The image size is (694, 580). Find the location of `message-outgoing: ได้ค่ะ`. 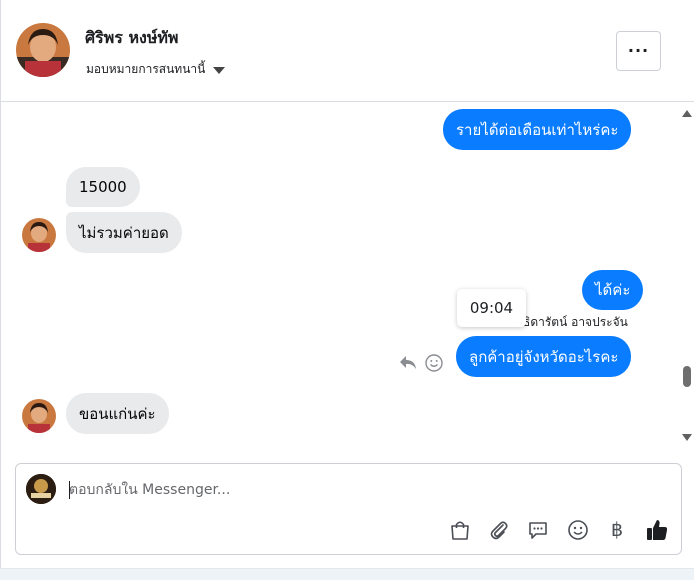

message-outgoing: ได้ค่ะ is located at coordinates (613, 290).